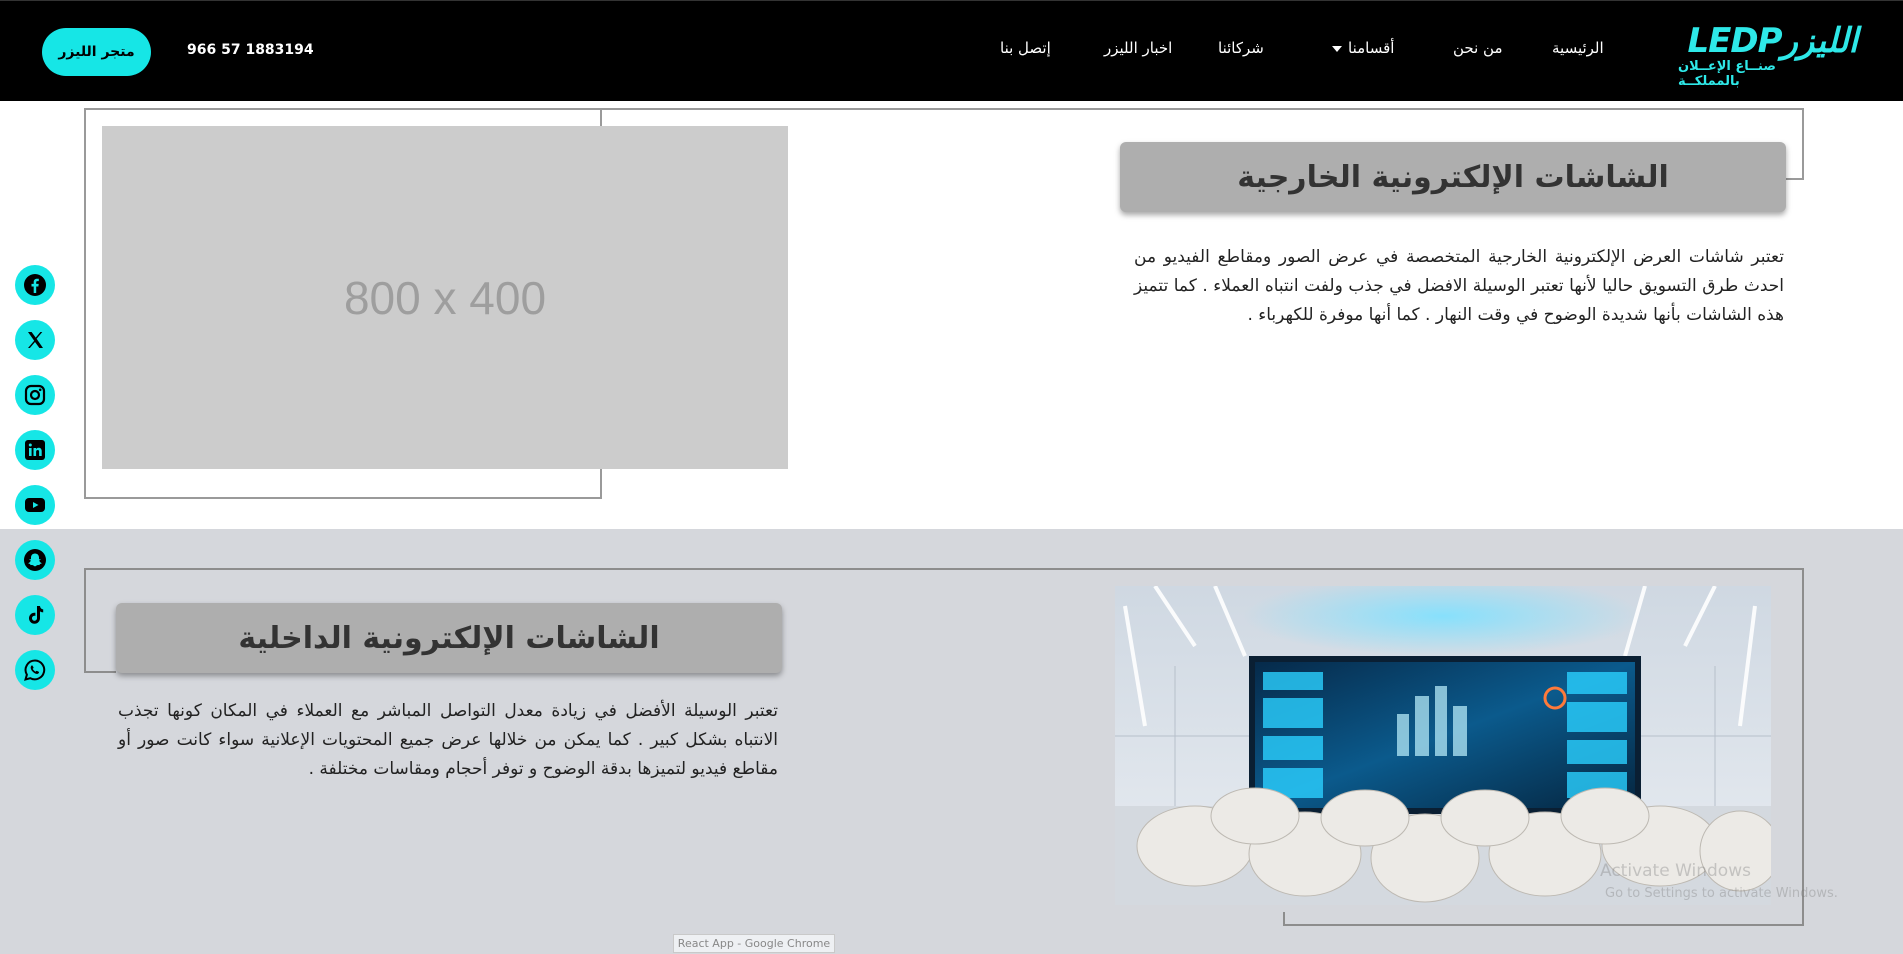 The width and height of the screenshot is (1903, 954). I want to click on nav-partners: شركائنا, so click(1241, 52).